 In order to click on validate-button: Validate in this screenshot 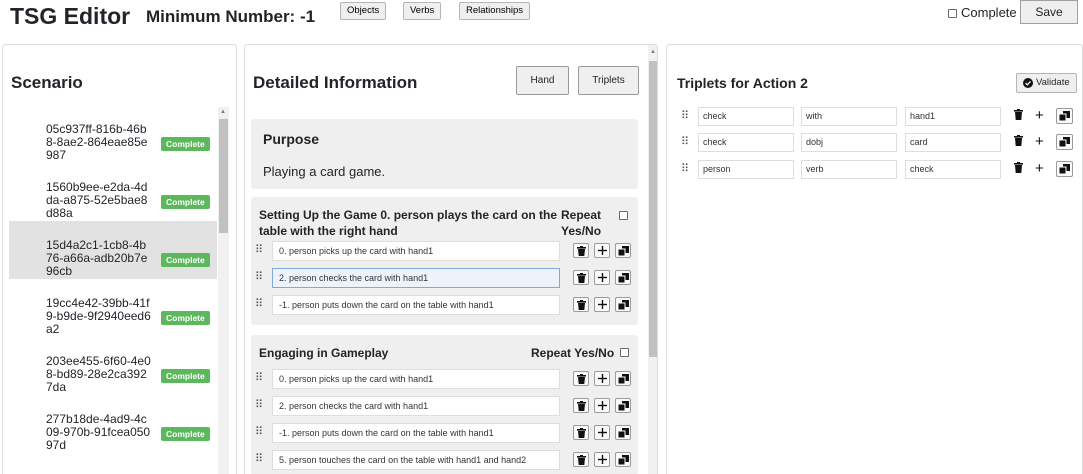, I will do `click(1046, 83)`.